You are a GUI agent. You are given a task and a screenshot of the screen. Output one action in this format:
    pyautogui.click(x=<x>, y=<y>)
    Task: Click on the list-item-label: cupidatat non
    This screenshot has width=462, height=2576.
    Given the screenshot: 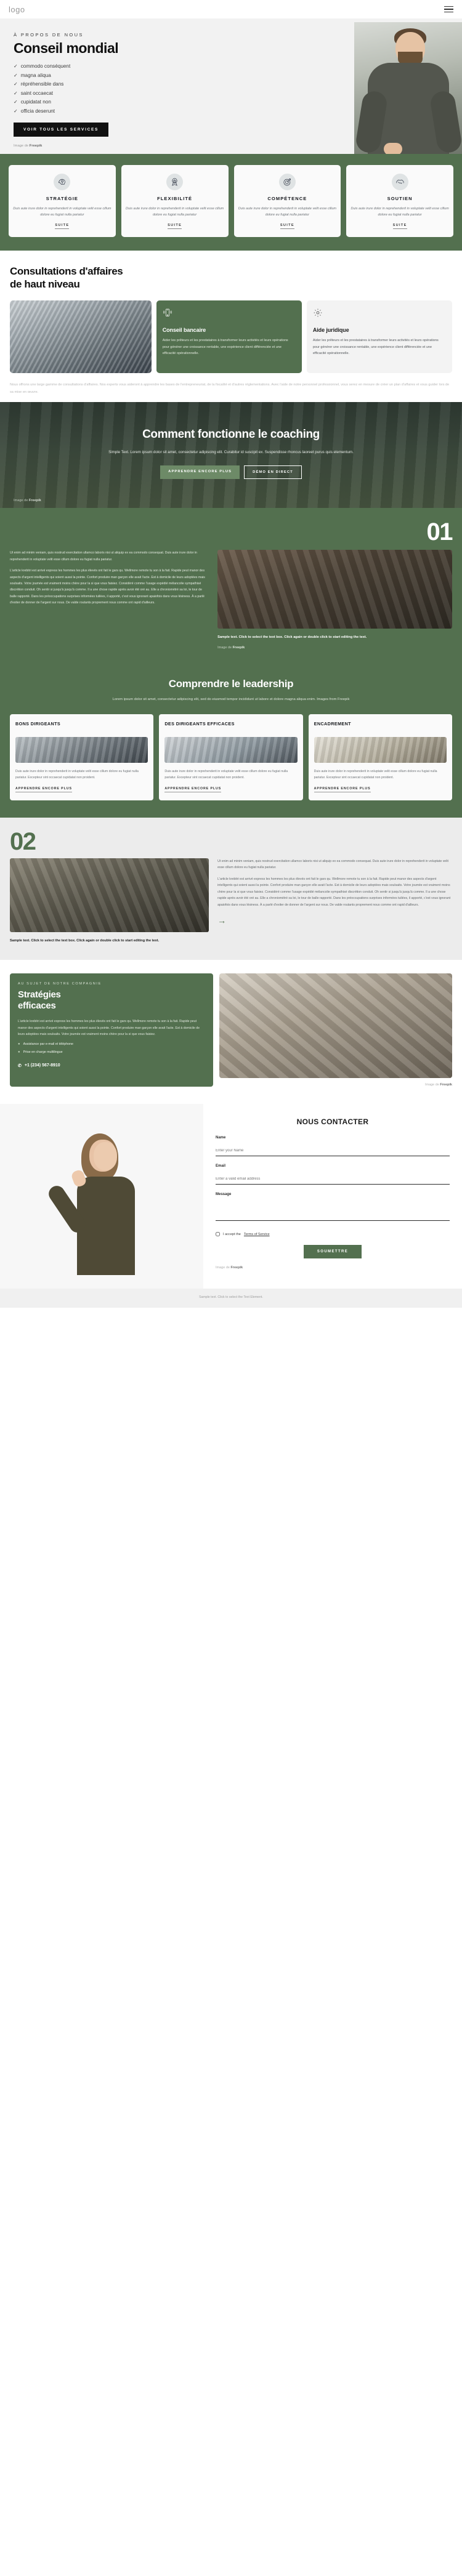 What is the action you would take?
    pyautogui.click(x=35, y=102)
    